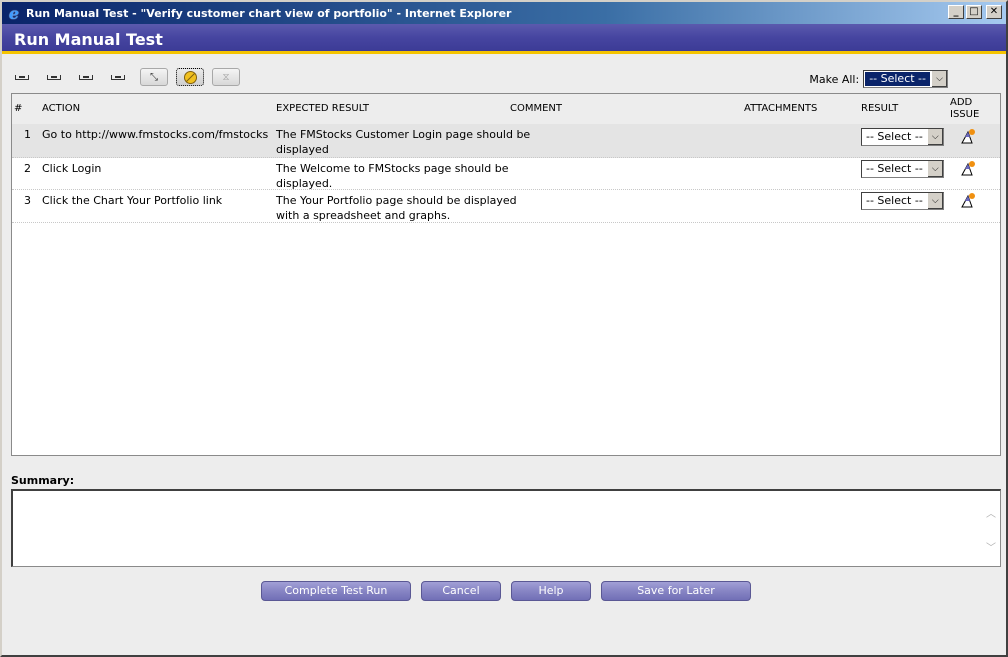  I want to click on scroll-down-icon: ﹀, so click(991, 546).